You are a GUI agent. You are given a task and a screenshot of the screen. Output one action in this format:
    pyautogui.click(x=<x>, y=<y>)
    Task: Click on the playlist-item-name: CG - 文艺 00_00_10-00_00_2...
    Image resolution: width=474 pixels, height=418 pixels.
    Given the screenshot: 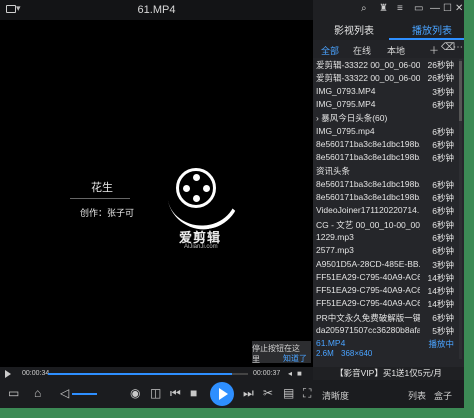 What is the action you would take?
    pyautogui.click(x=368, y=224)
    